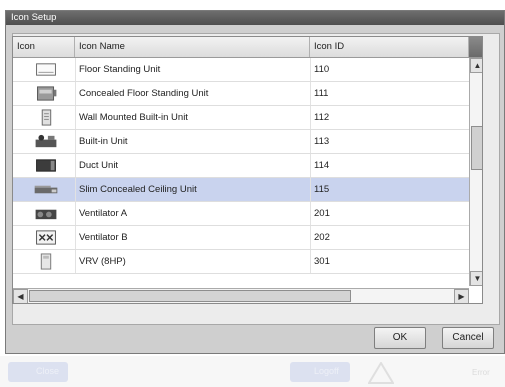  Describe the element at coordinates (326, 371) in the screenshot. I see `logoff-button-label: Logoff` at that location.